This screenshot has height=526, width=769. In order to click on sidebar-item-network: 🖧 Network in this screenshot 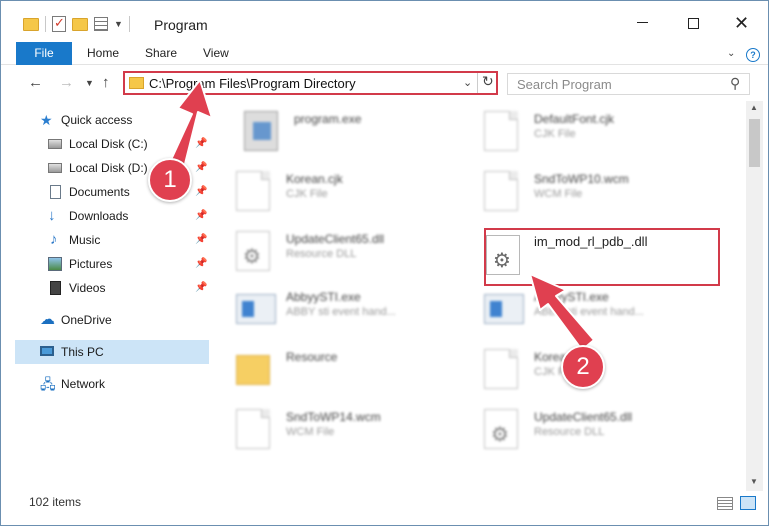, I will do `click(112, 384)`.